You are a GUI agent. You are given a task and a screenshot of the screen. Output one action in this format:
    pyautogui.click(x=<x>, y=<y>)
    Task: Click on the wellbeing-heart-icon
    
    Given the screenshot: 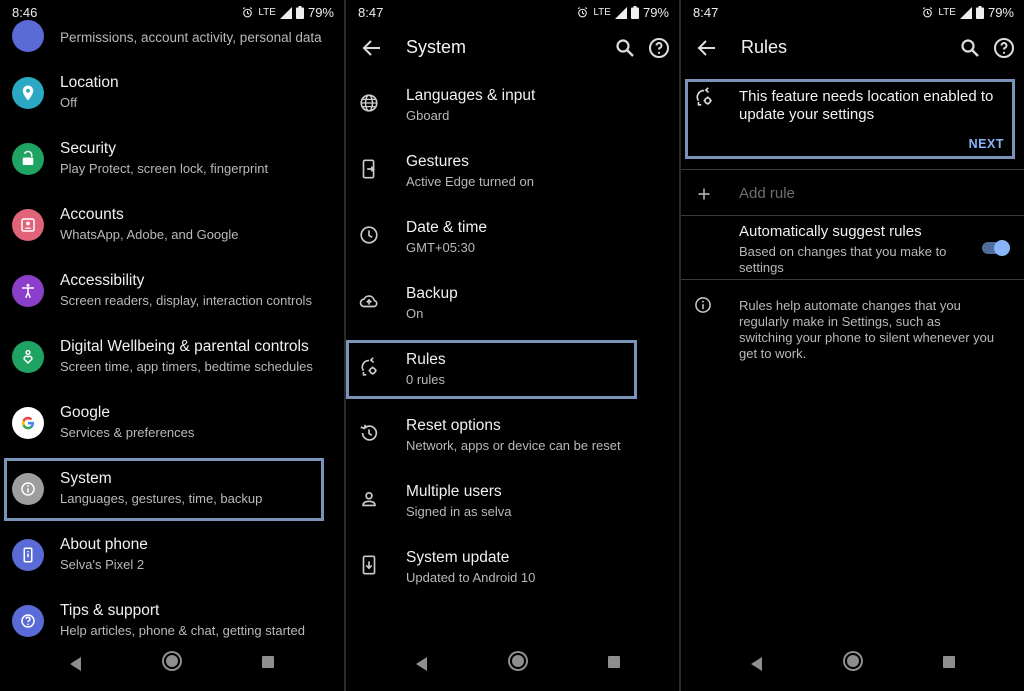 What is the action you would take?
    pyautogui.click(x=28, y=357)
    